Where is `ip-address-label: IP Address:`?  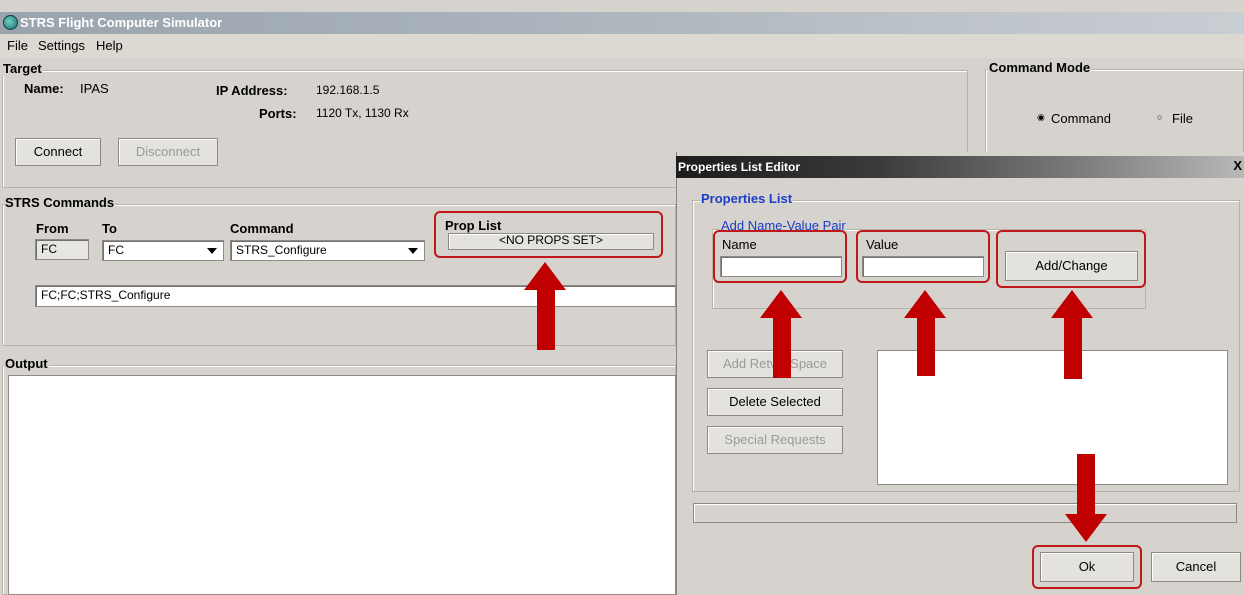
ip-address-label: IP Address: is located at coordinates (252, 90).